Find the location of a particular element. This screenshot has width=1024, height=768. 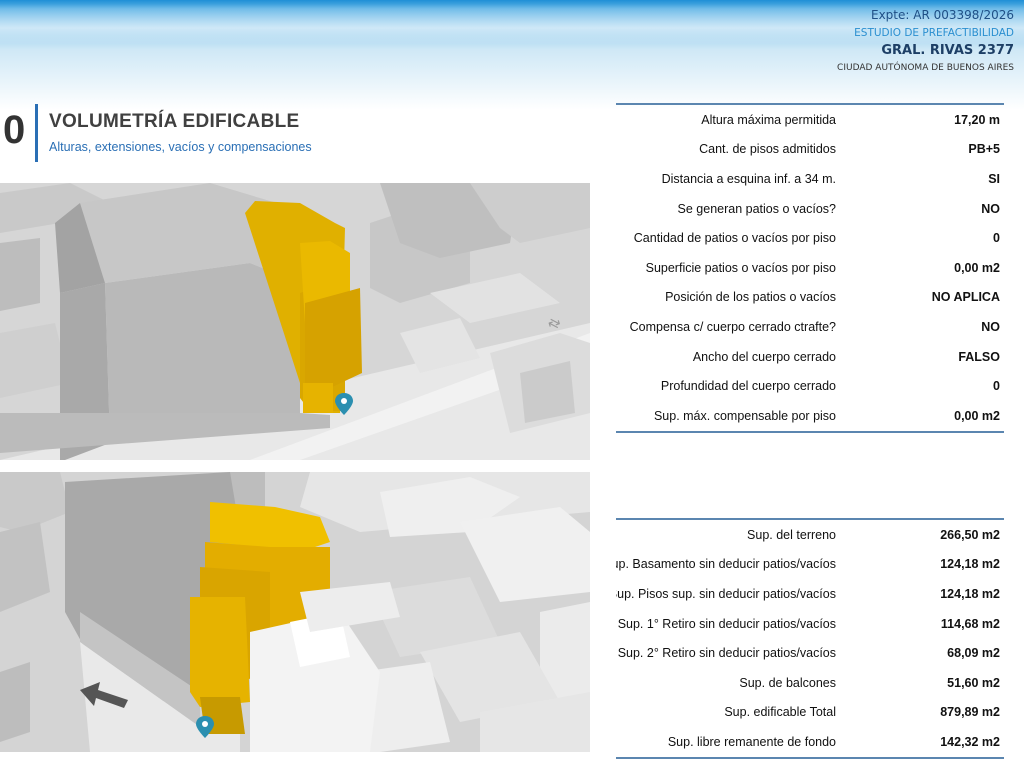

row-label: Altura máxima permitida is located at coordinates (768, 119).